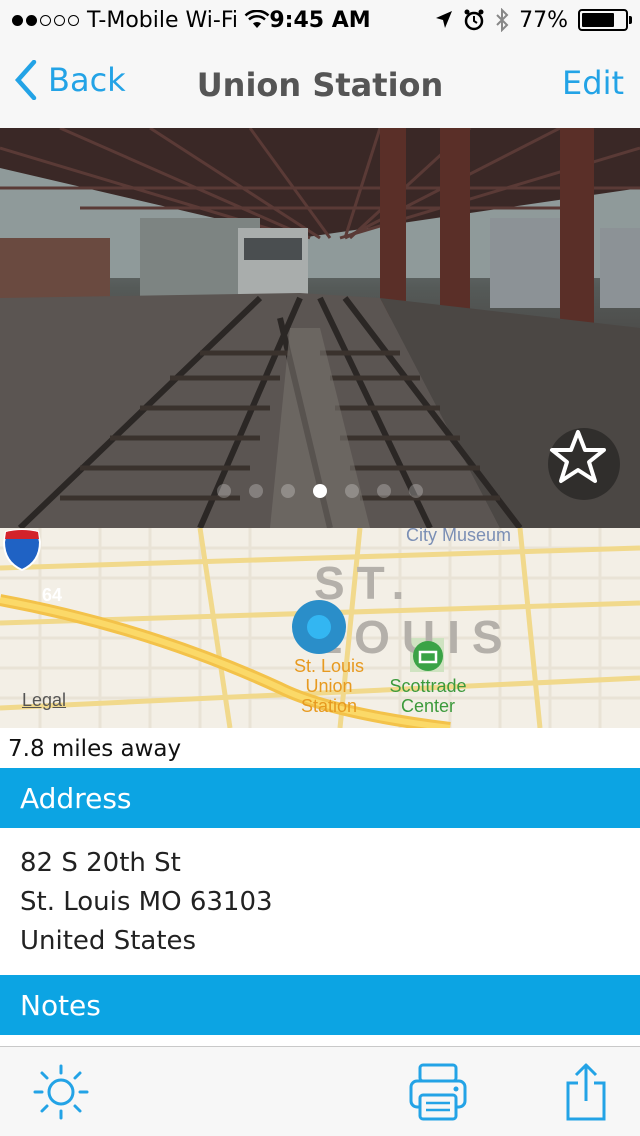  Describe the element at coordinates (163, 20) in the screenshot. I see `carrier-name: T-Mobile Wi-Fi` at that location.